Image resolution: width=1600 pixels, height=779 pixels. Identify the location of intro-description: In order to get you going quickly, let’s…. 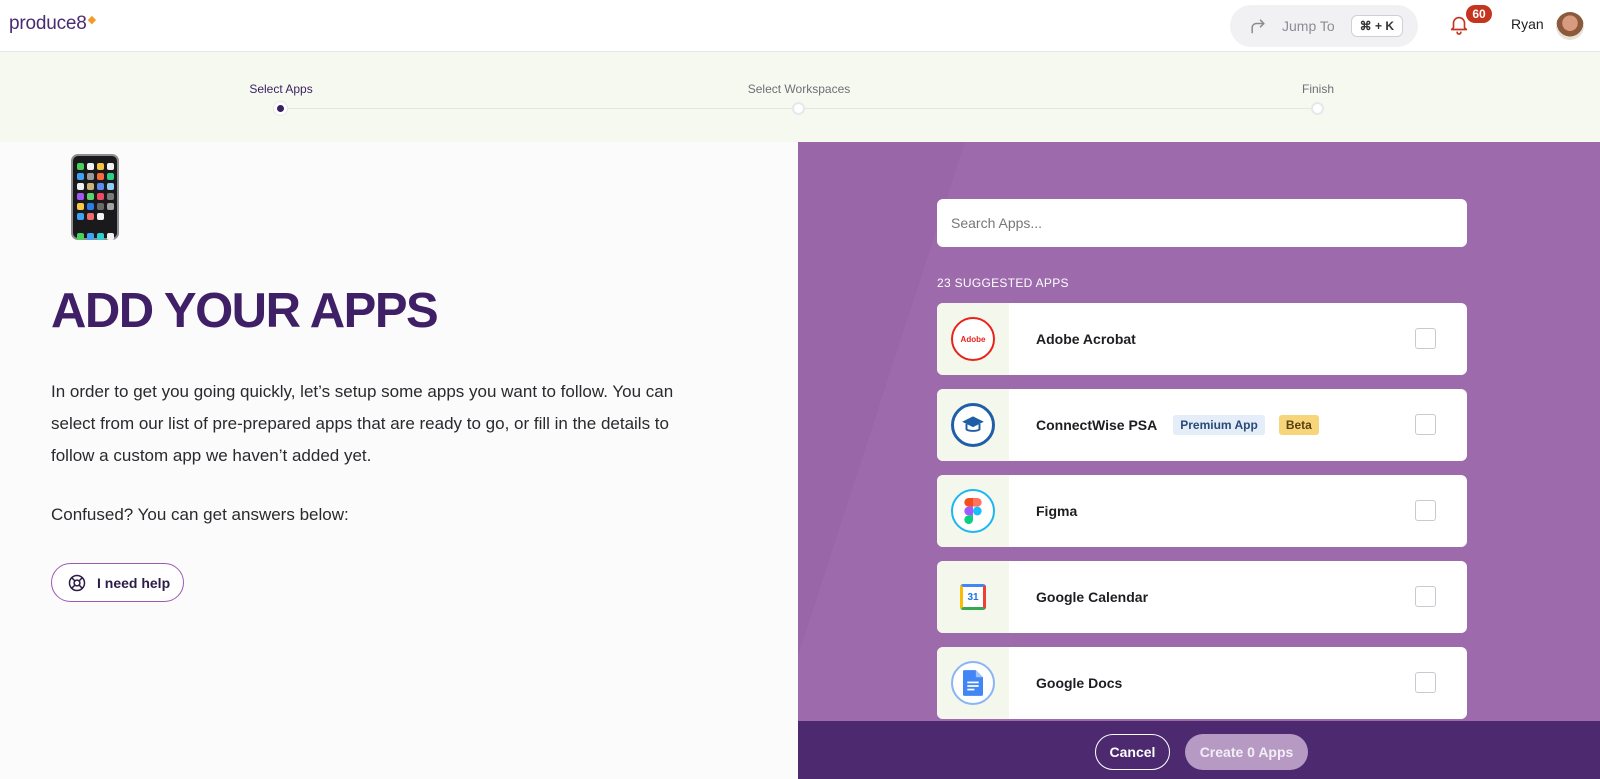
(362, 423).